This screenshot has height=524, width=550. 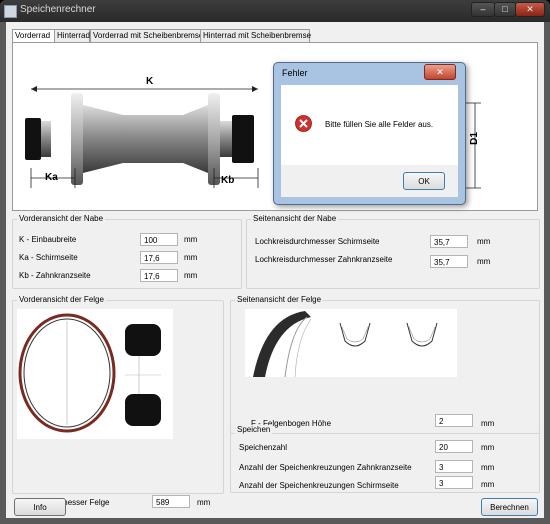 I want to click on pcd-left-unit: mm, so click(x=484, y=241).